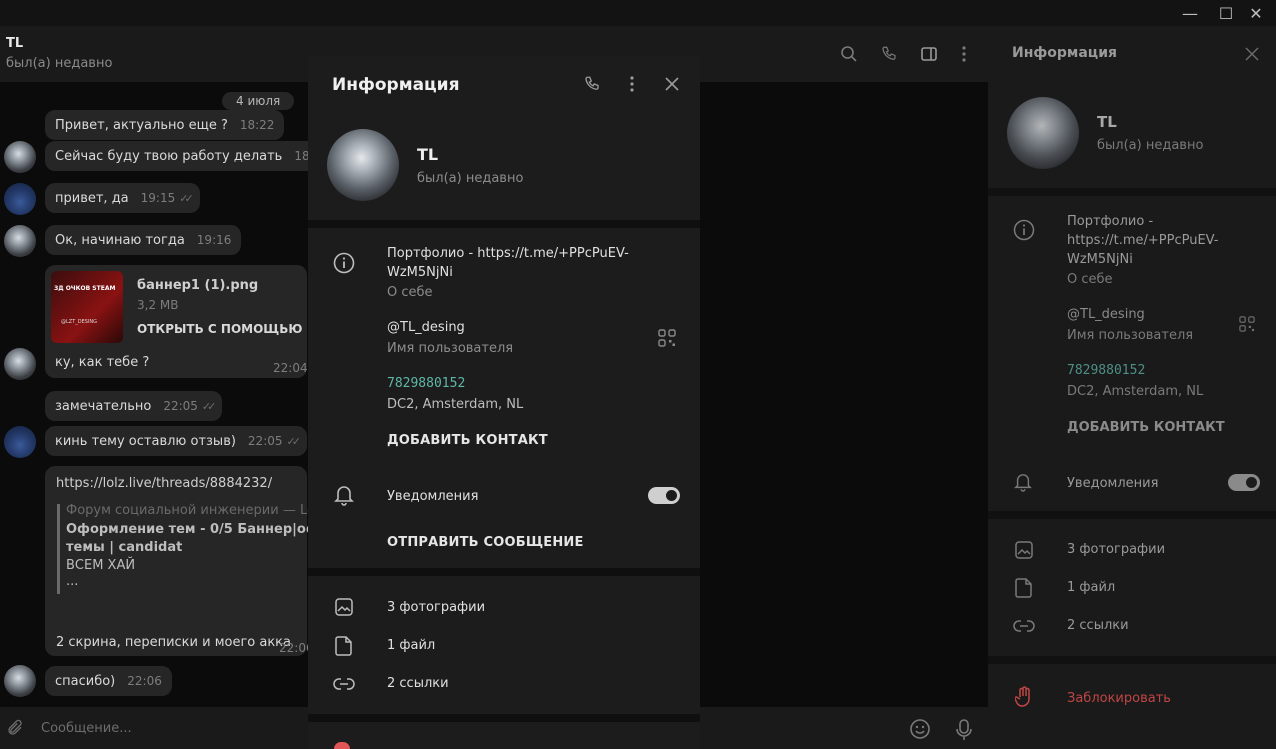 The image size is (1276, 749). I want to click on hand-block-icon, so click(1023, 699).